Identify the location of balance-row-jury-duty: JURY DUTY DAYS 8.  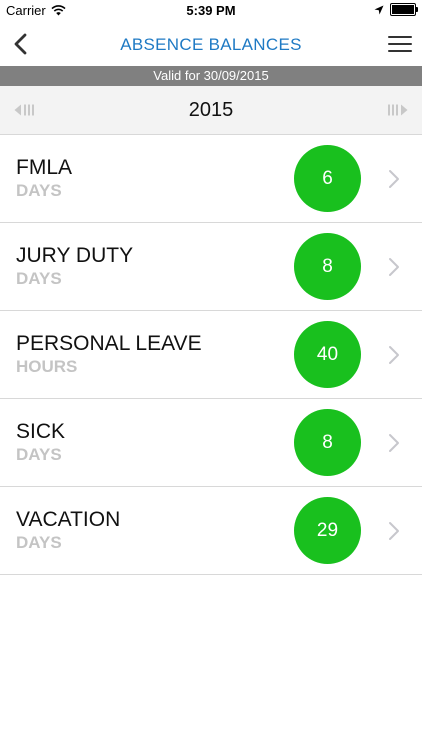
(211, 267).